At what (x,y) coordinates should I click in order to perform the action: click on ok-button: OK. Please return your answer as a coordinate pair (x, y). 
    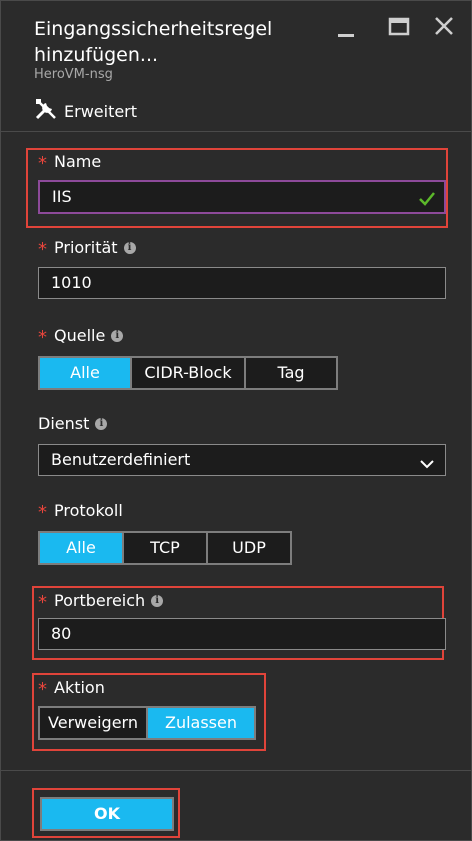
    Looking at the image, I should click on (107, 814).